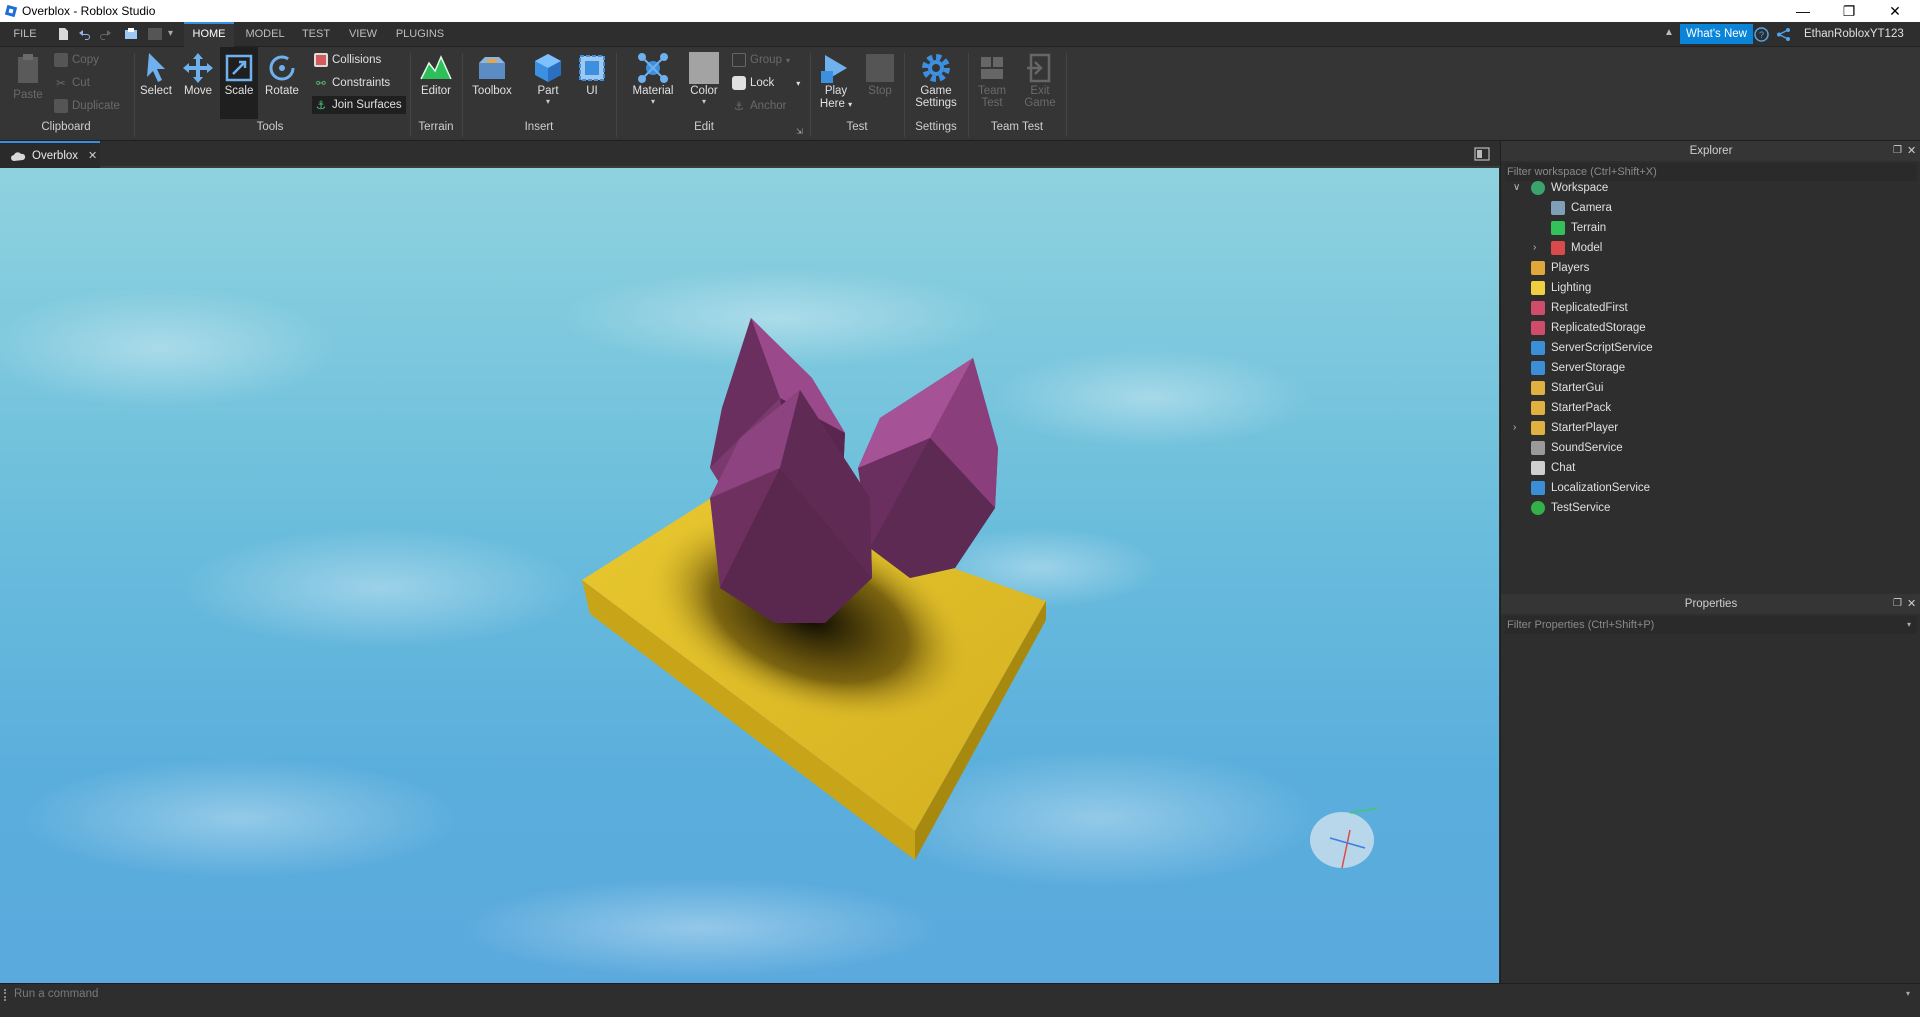 The image size is (1920, 1017). I want to click on constraints-toggle: ⚯ Constraints, so click(352, 83).